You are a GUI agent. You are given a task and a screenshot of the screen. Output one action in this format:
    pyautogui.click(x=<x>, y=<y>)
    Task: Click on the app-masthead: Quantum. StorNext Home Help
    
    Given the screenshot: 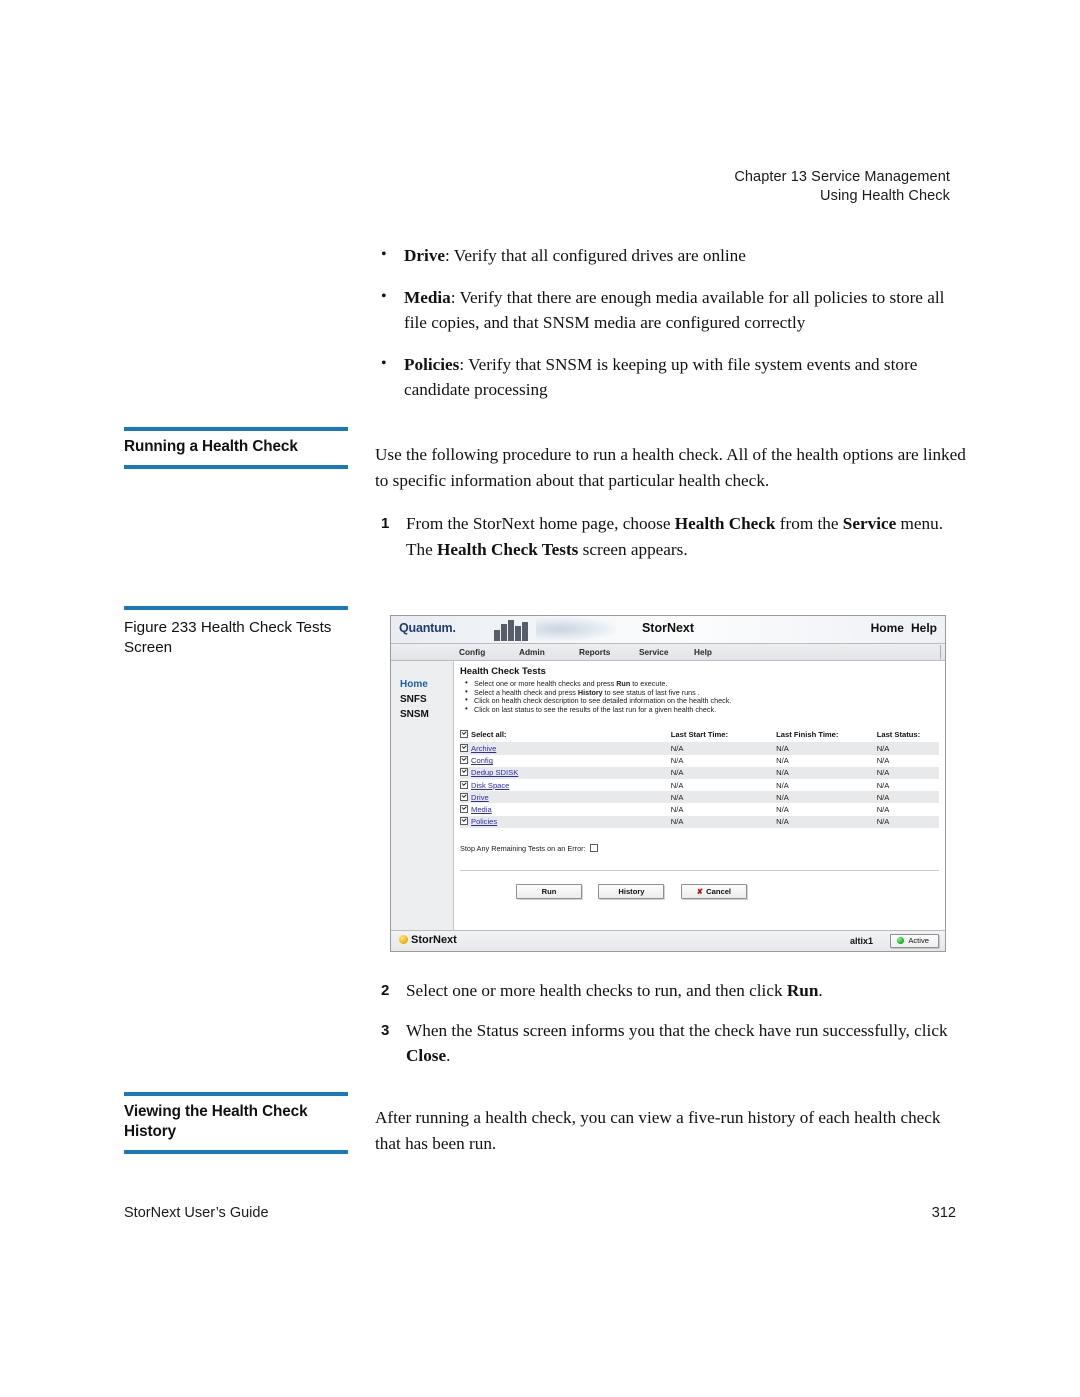 What is the action you would take?
    pyautogui.click(x=668, y=630)
    